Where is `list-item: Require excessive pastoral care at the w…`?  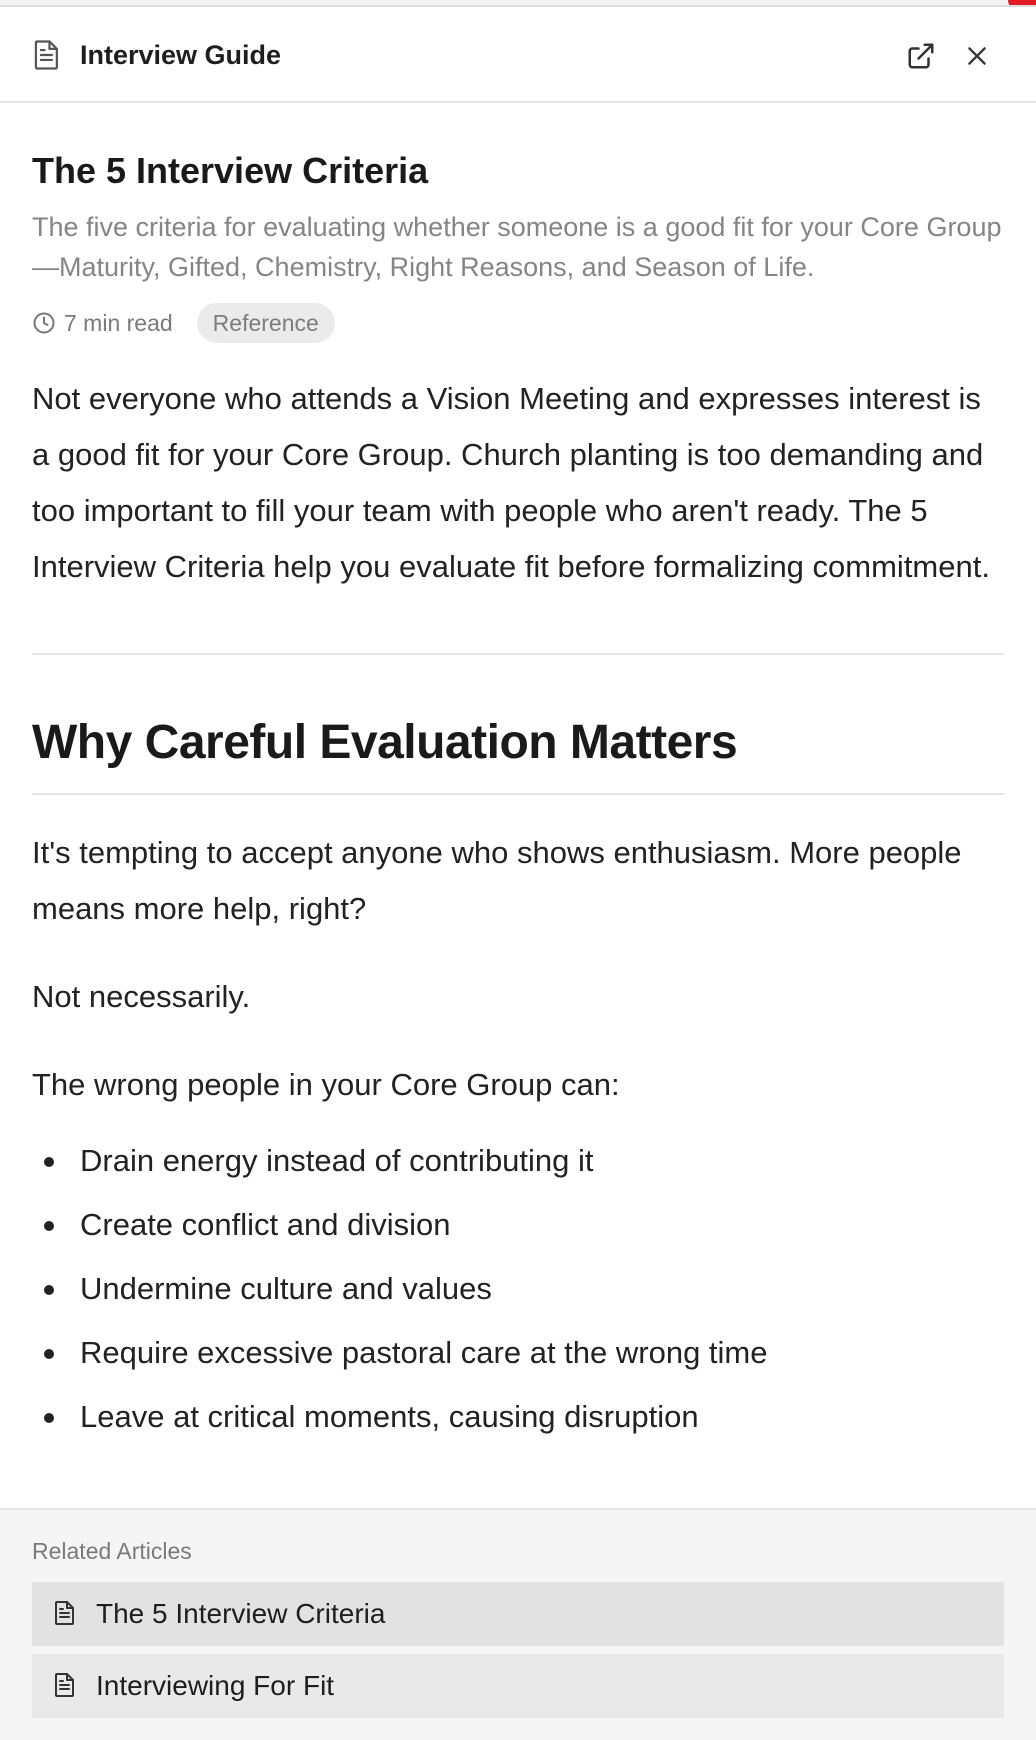 list-item: Require excessive pastoral care at the w… is located at coordinates (518, 1353).